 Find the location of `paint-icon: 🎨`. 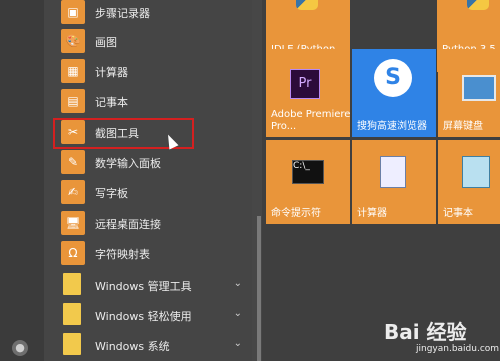

paint-icon: 🎨 is located at coordinates (73, 41).